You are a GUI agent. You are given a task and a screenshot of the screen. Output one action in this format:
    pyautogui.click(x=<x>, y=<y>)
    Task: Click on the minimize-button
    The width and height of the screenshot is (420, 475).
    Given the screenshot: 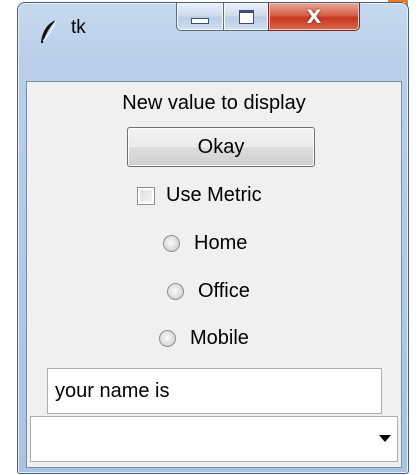 What is the action you would take?
    pyautogui.click(x=200, y=17)
    